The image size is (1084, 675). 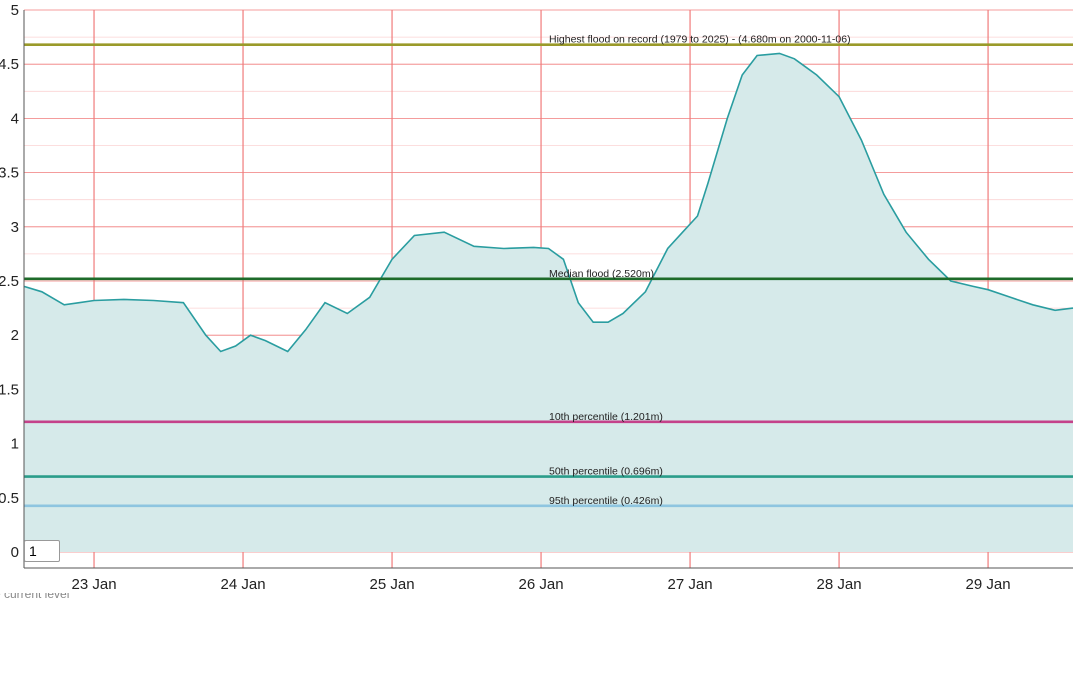 What do you see at coordinates (15, 118) in the screenshot?
I see `y-tick-label: 4` at bounding box center [15, 118].